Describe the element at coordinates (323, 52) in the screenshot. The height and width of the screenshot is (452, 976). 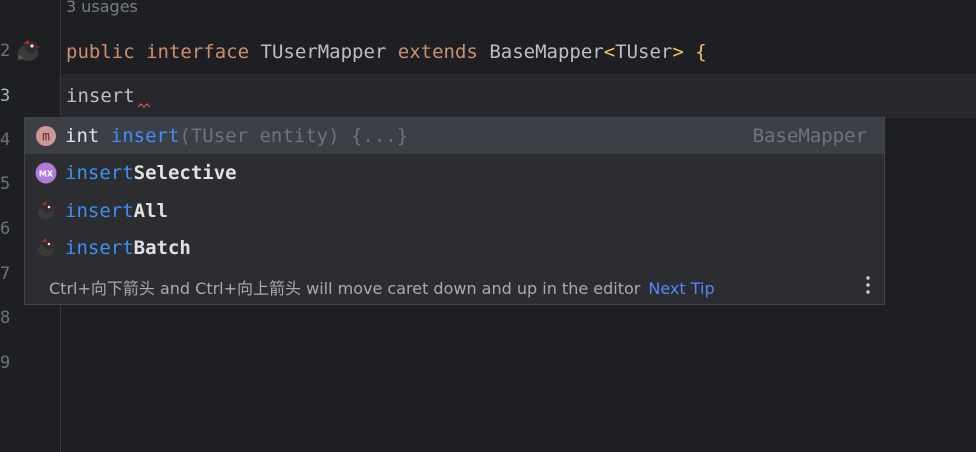
I see `interface-name: TUserMapper` at that location.